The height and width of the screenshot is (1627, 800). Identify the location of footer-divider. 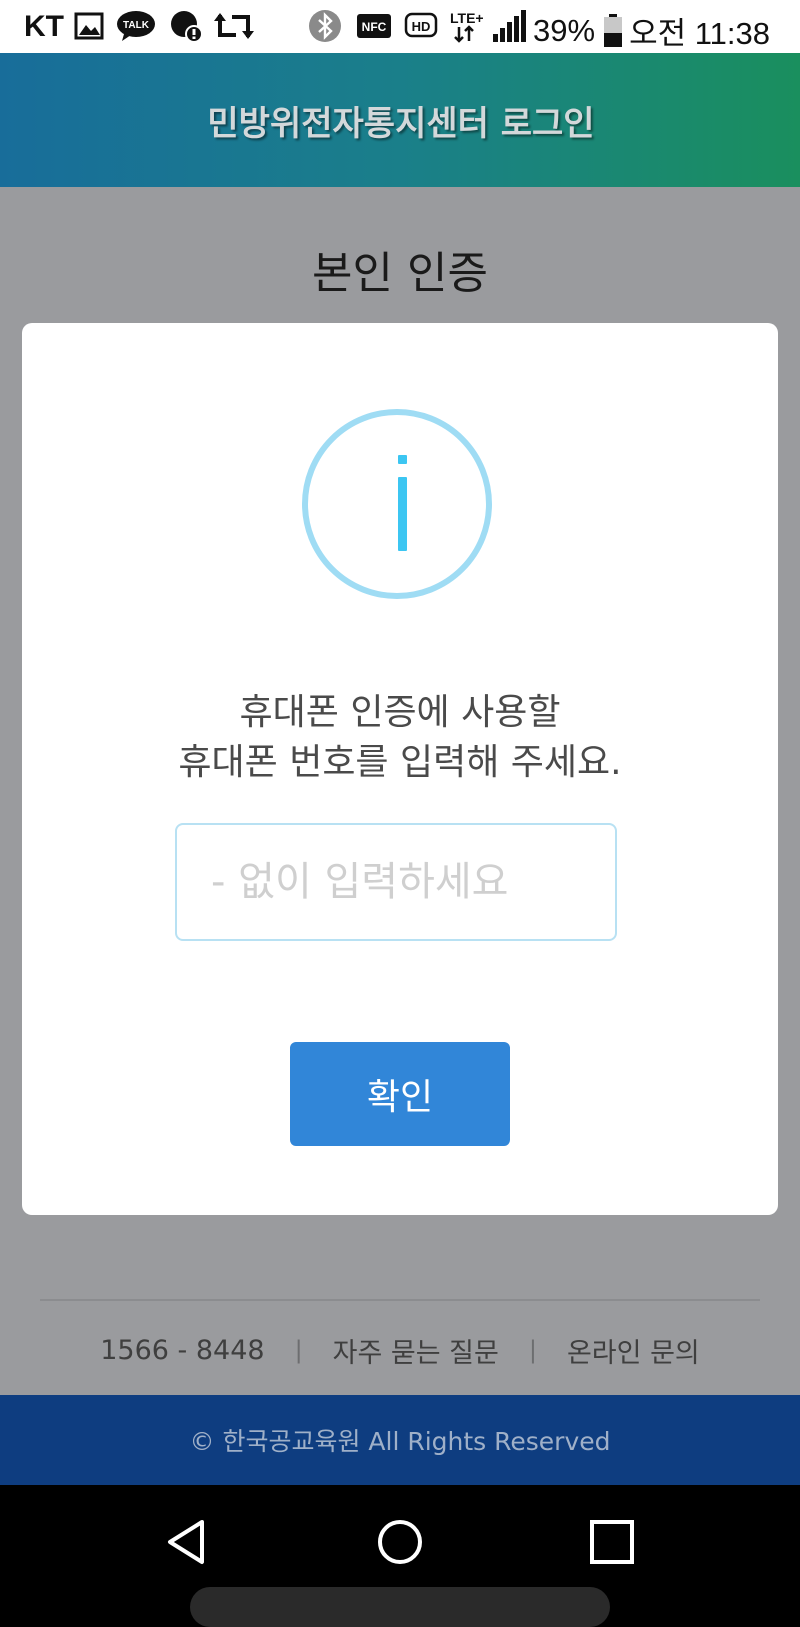
(400, 1300).